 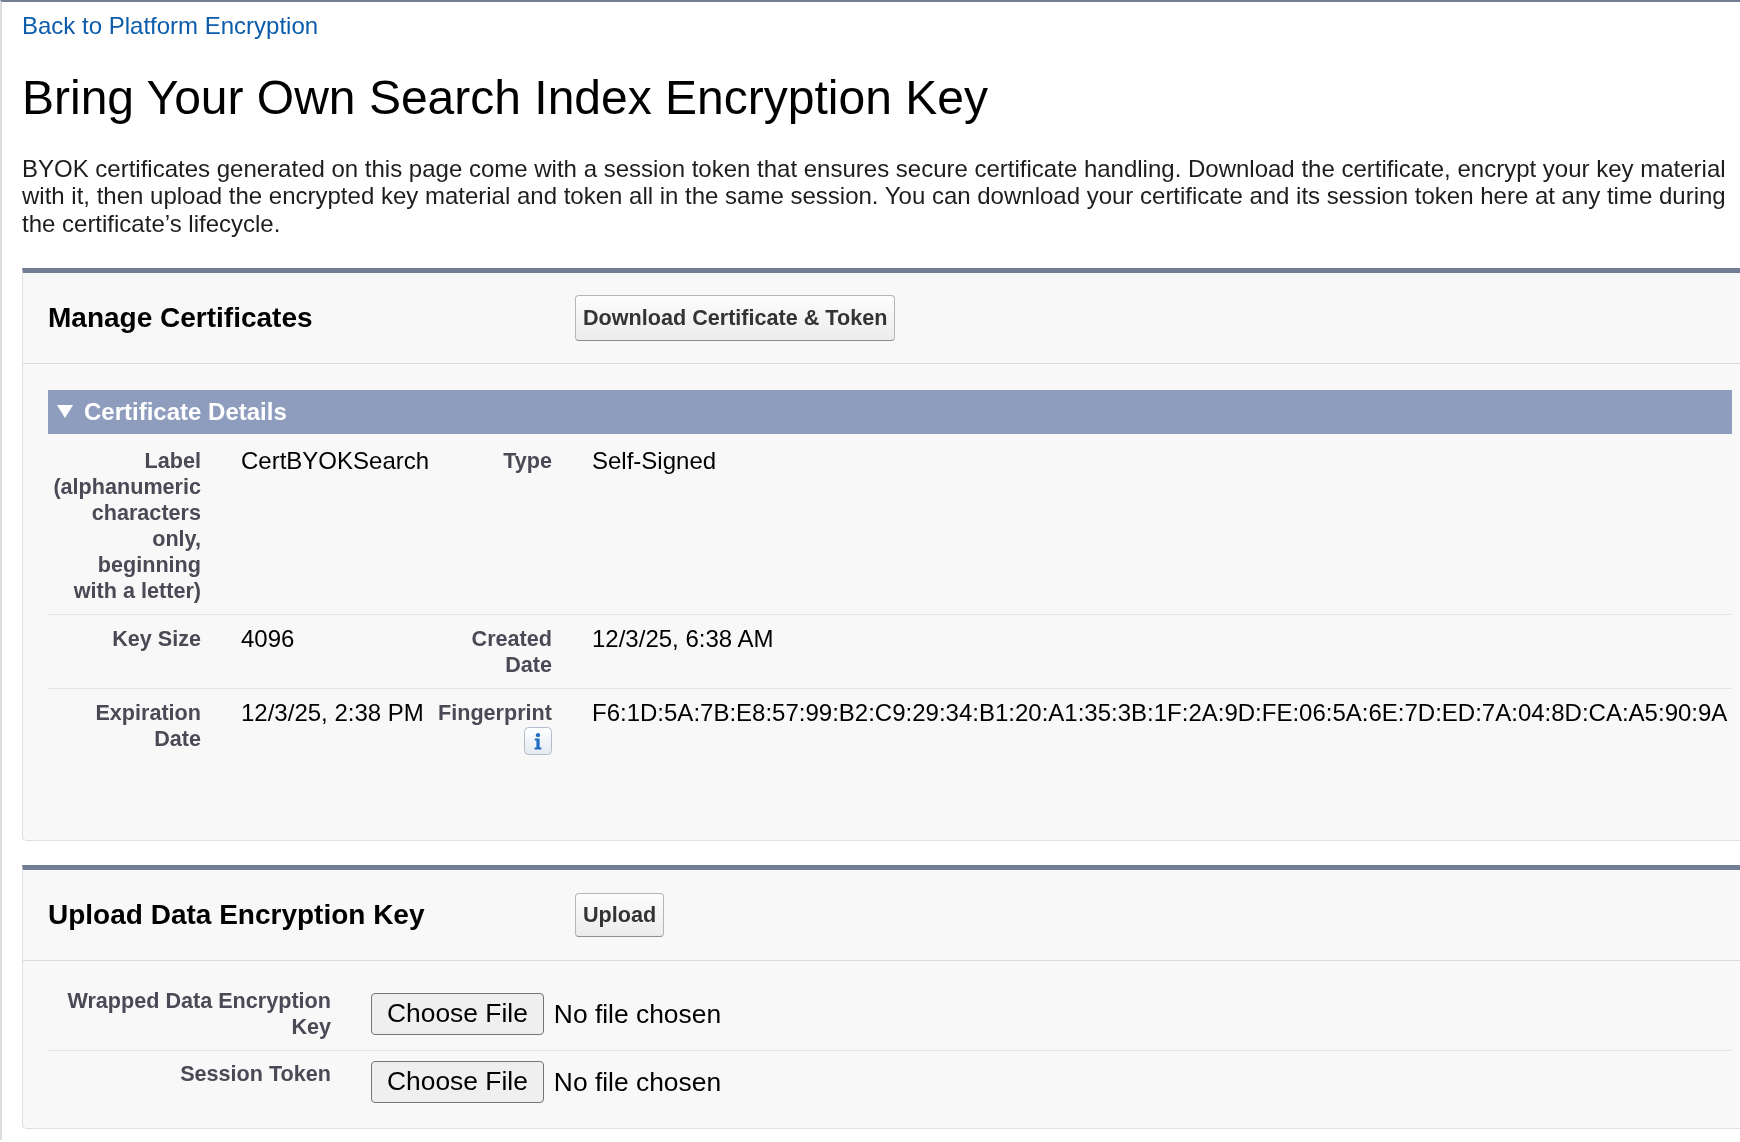 I want to click on panel-title: Upload Data Encryption Key, so click(x=237, y=914).